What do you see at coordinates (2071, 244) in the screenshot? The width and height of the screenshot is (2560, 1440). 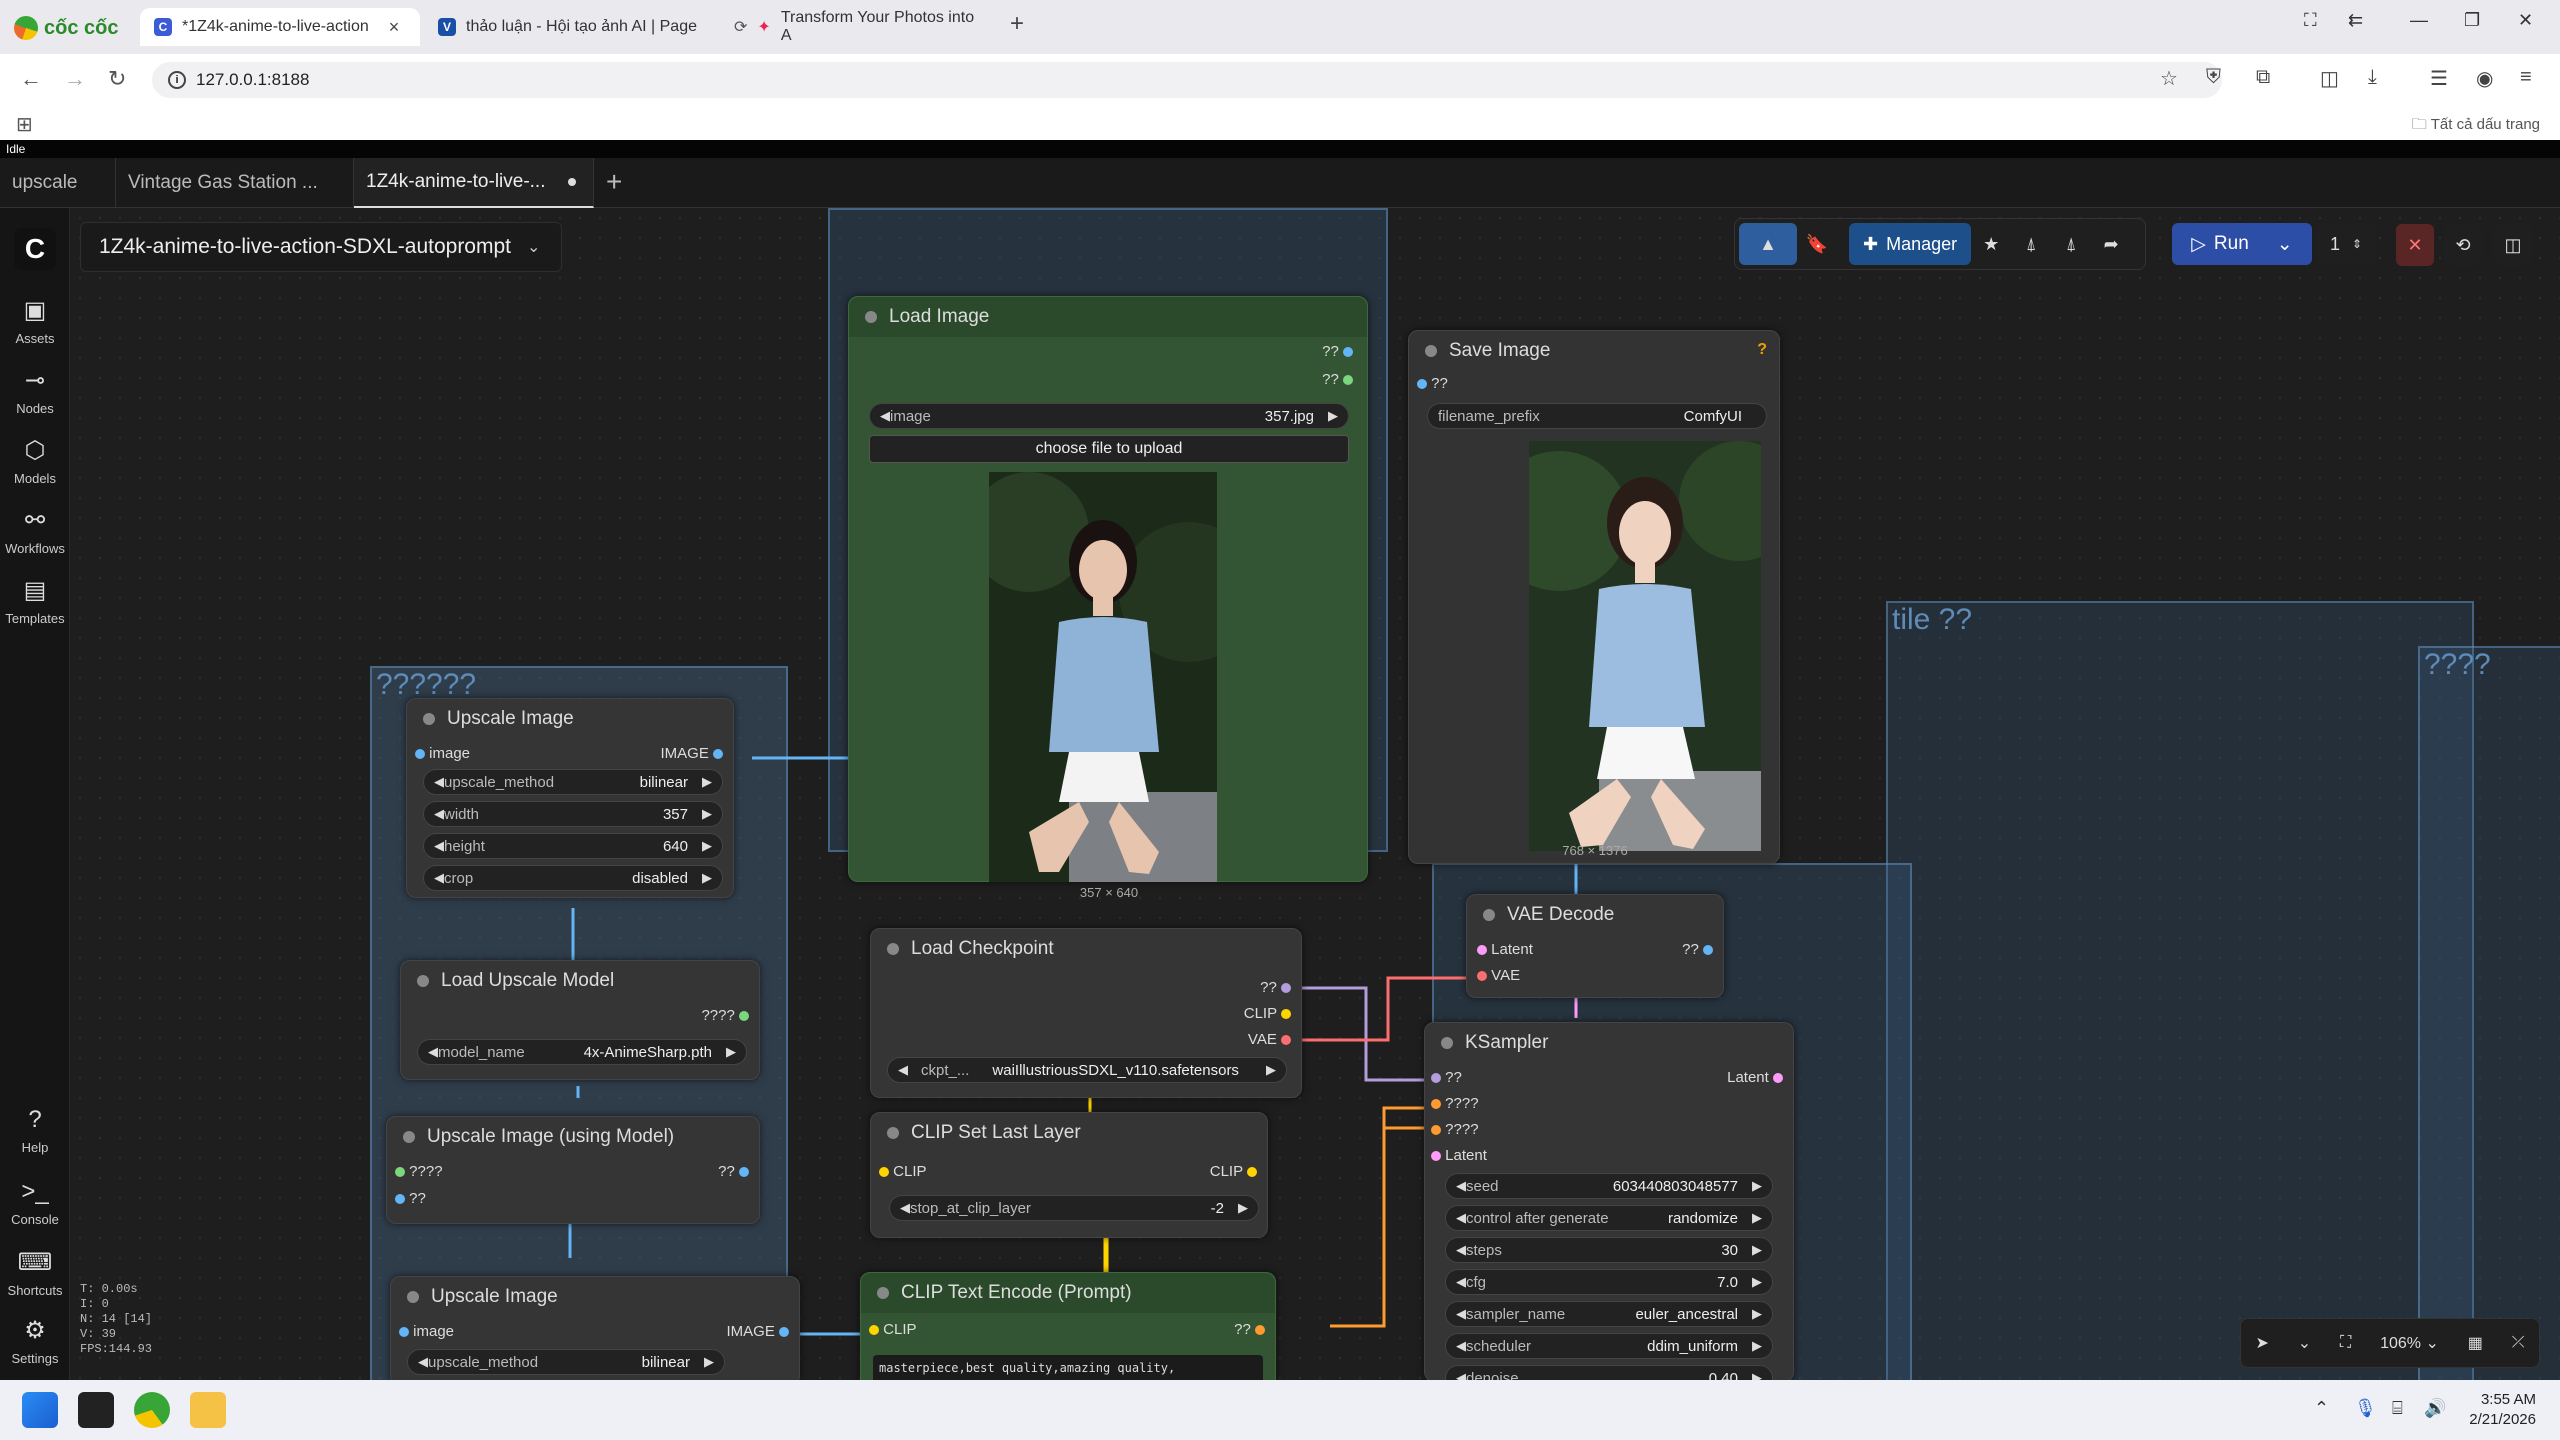 I see `share-b-icon: ⍋` at bounding box center [2071, 244].